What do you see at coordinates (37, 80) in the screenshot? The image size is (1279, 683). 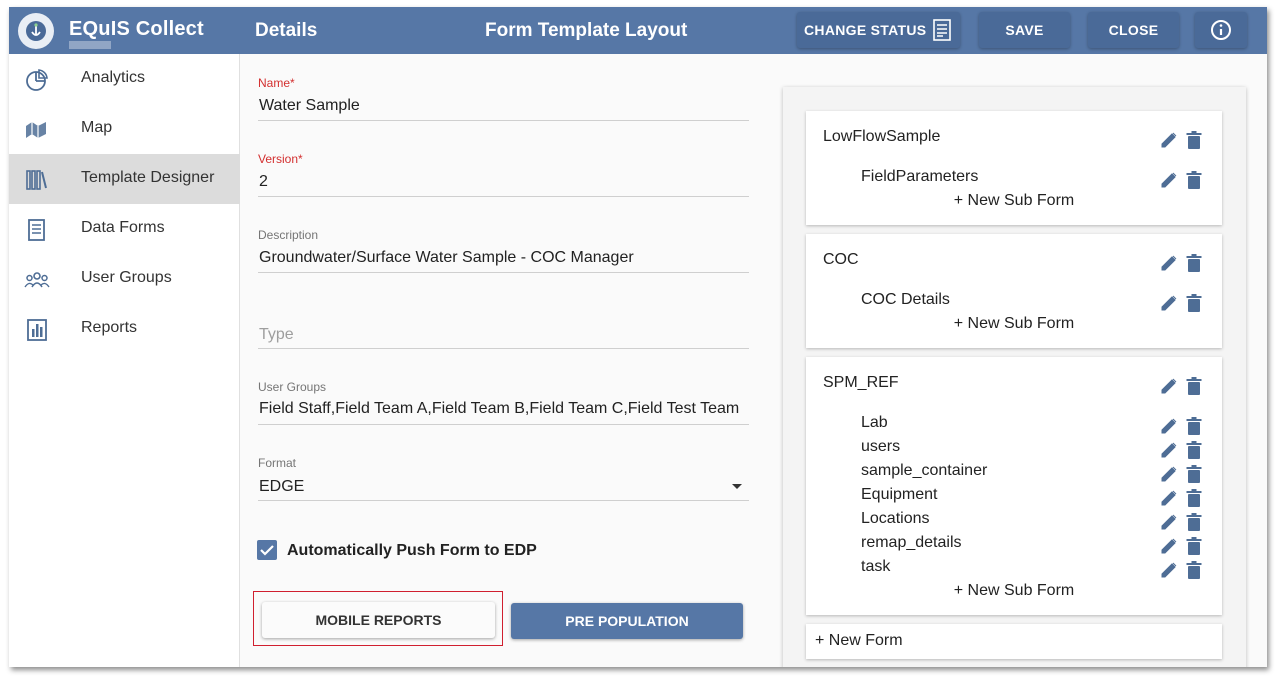 I see `pie-chart-icon` at bounding box center [37, 80].